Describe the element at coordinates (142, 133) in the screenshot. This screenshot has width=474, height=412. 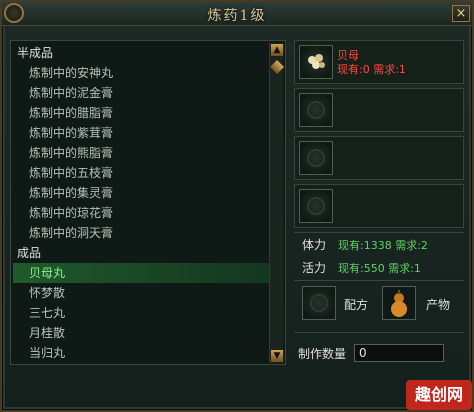
I see `recipe-item: 炼制中的紫茸膏` at that location.